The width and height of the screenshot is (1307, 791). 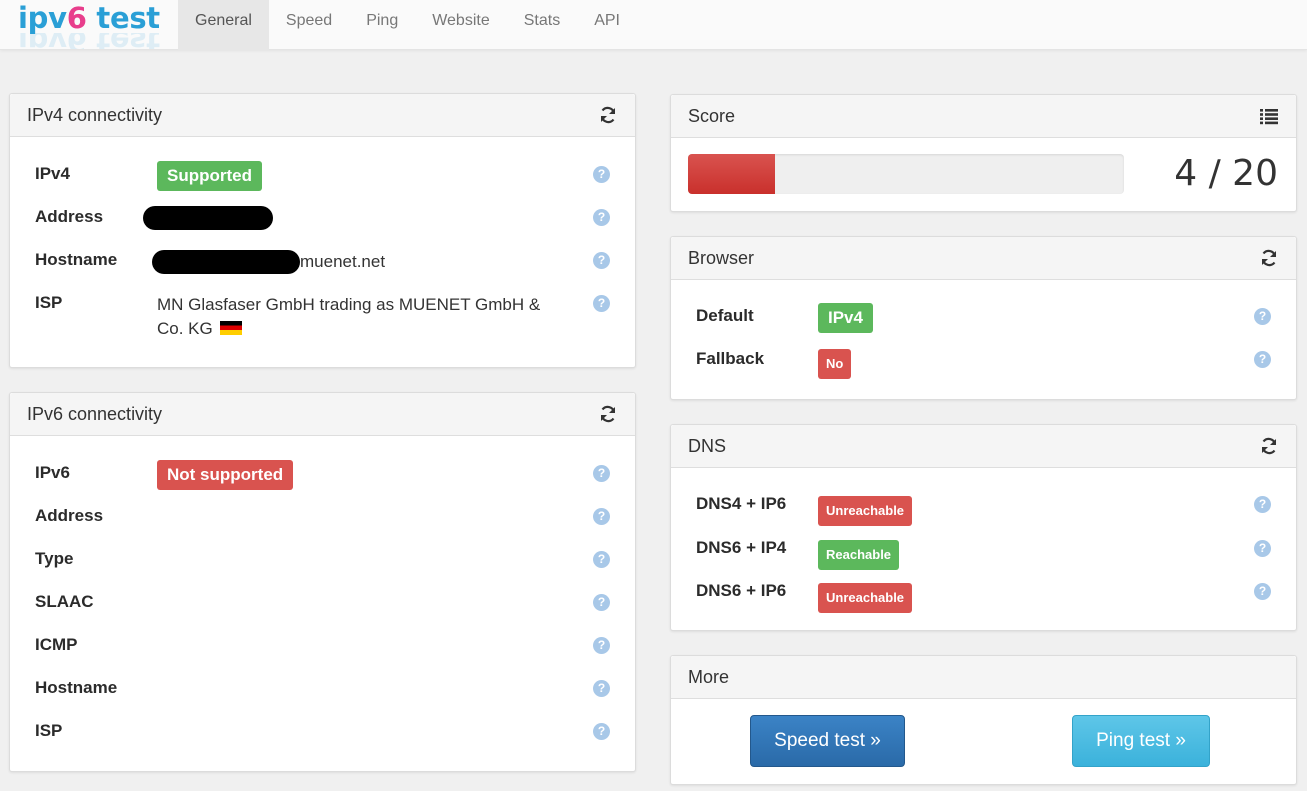 What do you see at coordinates (322, 561) in the screenshot?
I see `ipv6-row-type: Type ?` at bounding box center [322, 561].